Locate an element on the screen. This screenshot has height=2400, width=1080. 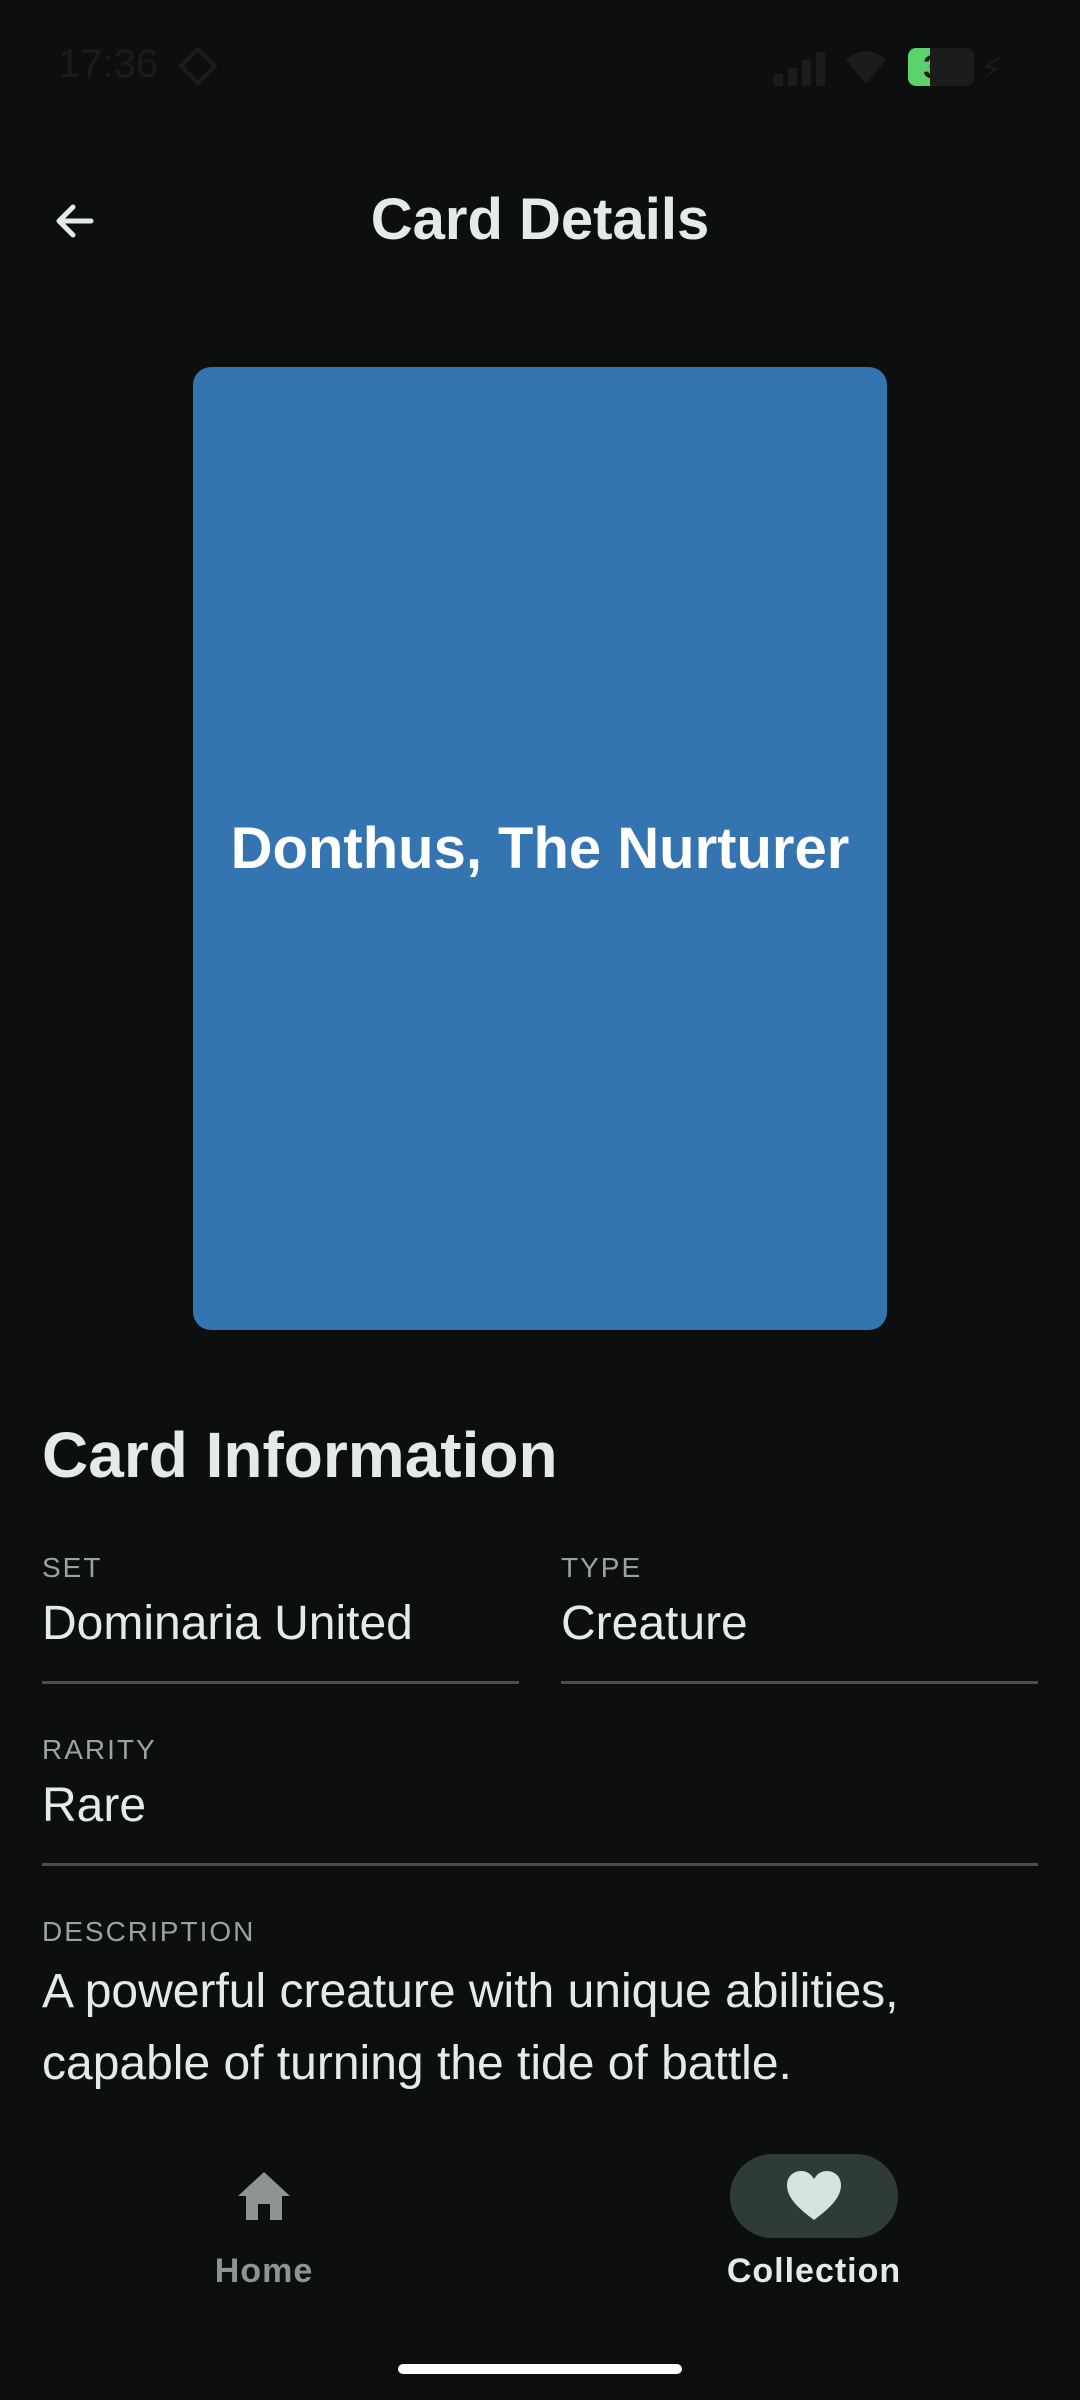
nav-item-home: Home is located at coordinates (264, 2222).